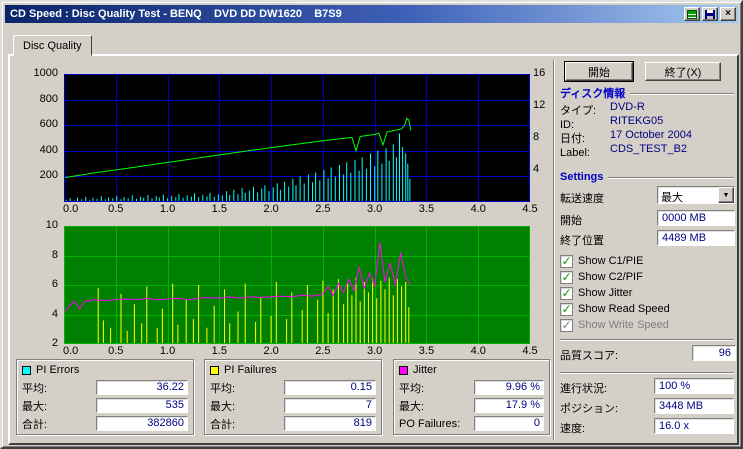 The image size is (743, 449). What do you see at coordinates (647, 93) in the screenshot?
I see `disc-info-header: ディスク情報` at bounding box center [647, 93].